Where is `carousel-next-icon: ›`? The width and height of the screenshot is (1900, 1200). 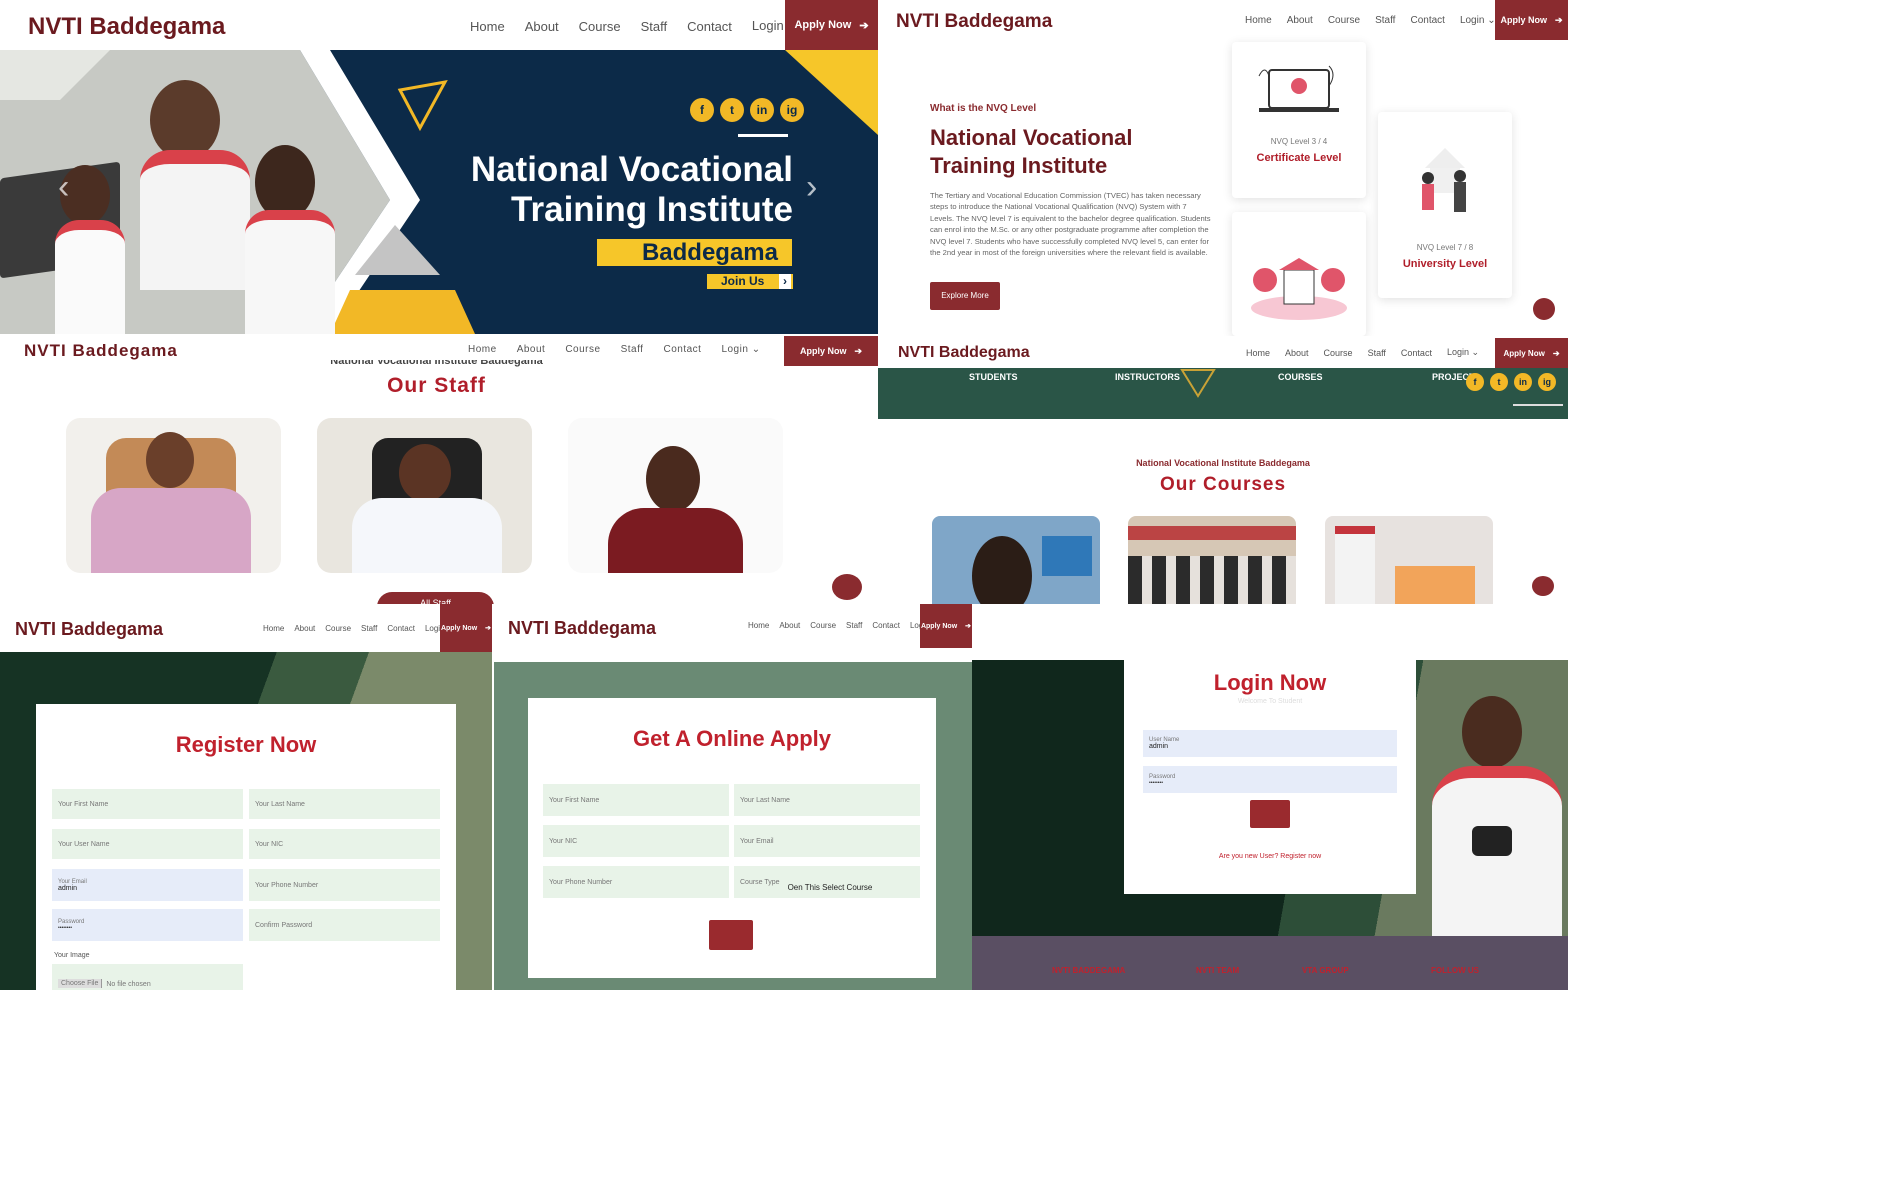 carousel-next-icon: › is located at coordinates (811, 187).